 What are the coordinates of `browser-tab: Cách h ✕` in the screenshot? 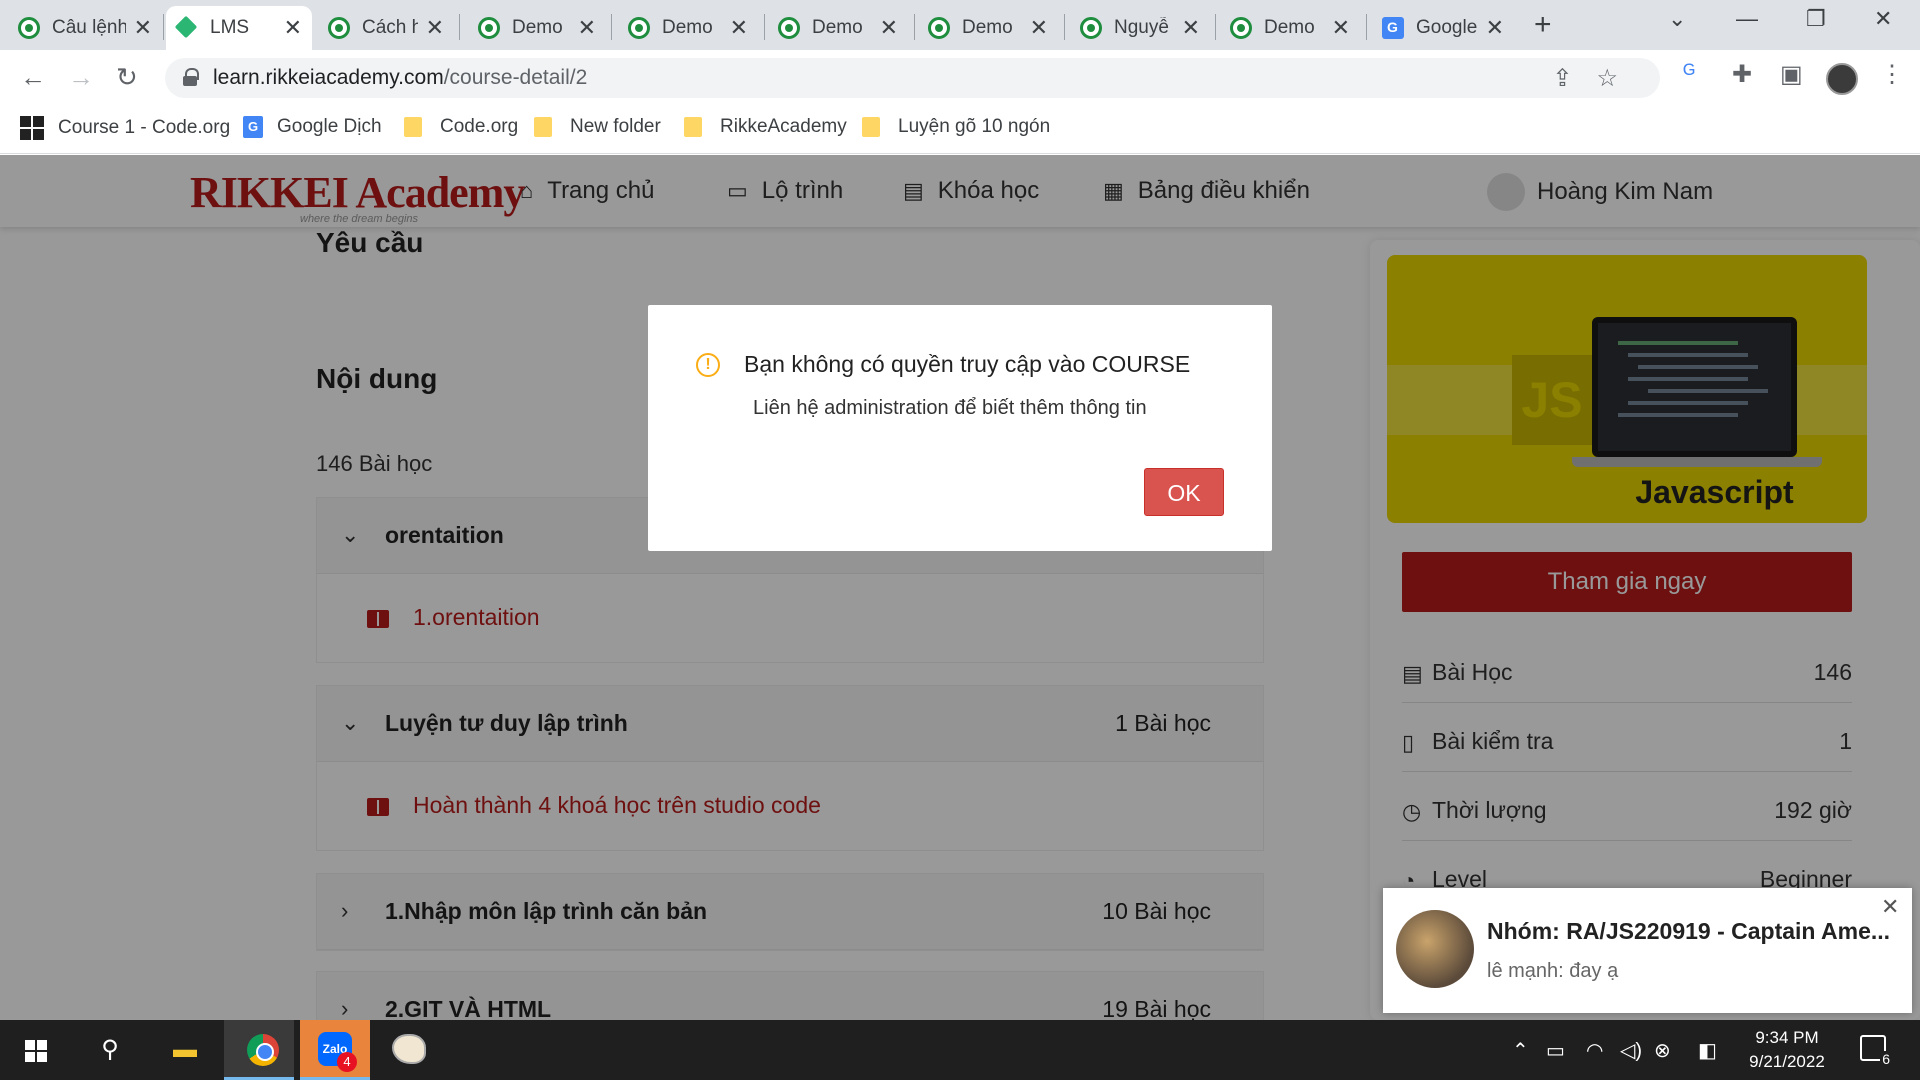 It's located at (386, 28).